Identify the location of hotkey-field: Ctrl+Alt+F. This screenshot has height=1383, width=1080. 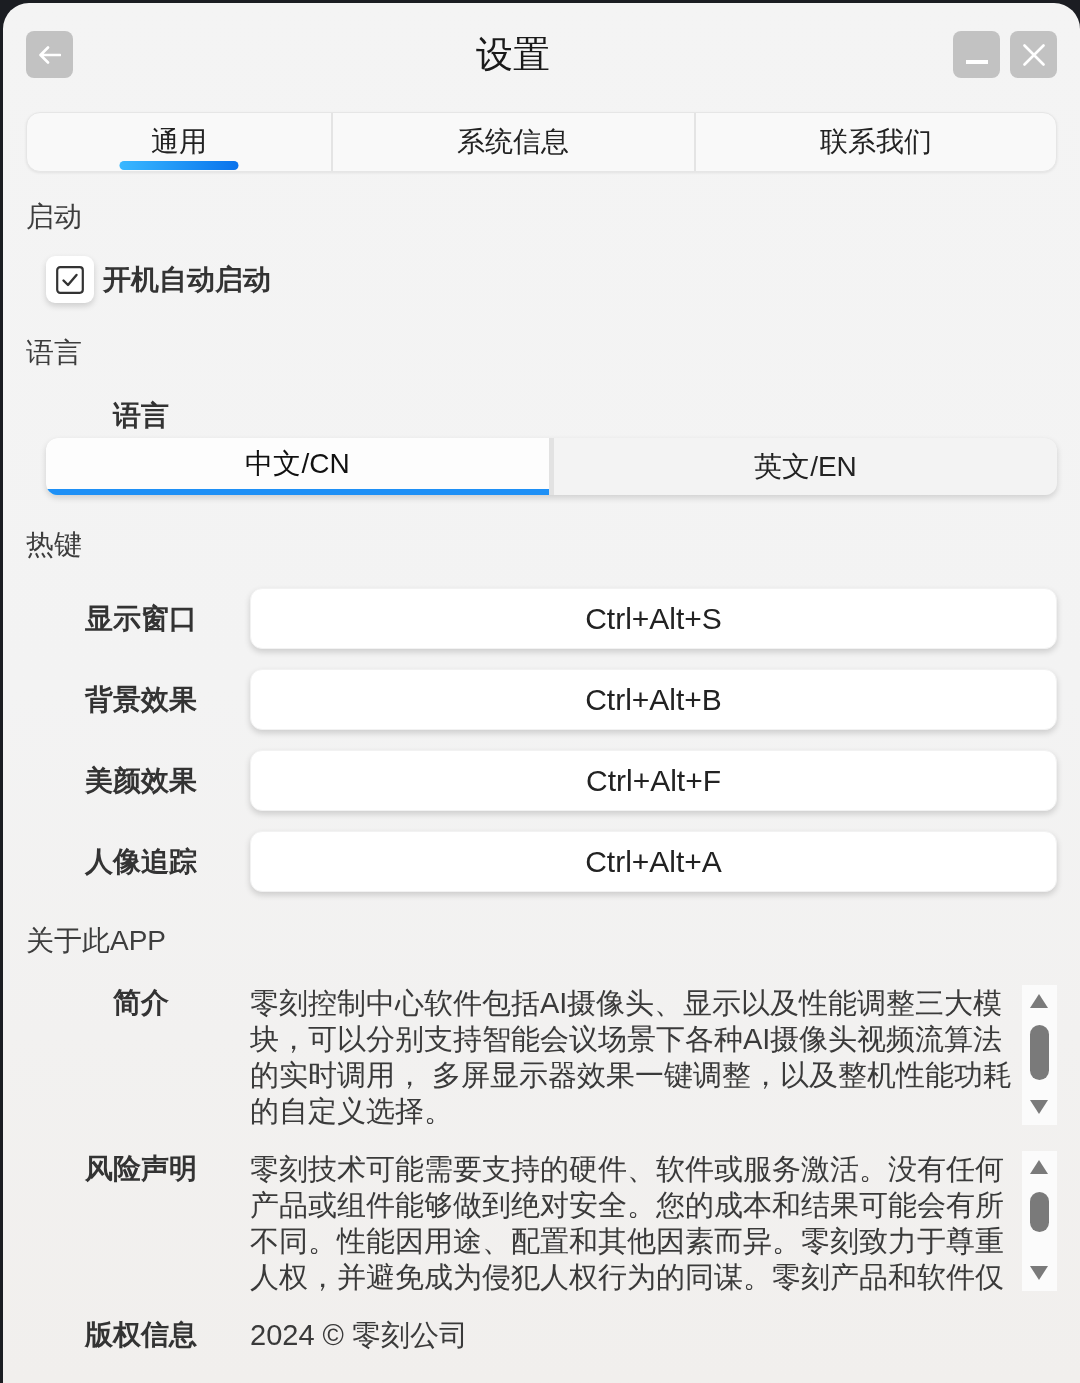
(653, 780).